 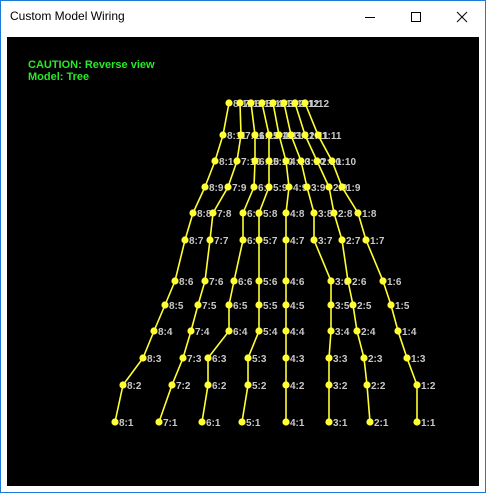 What do you see at coordinates (297, 359) in the screenshot?
I see `node-label-4-3: 4:3` at bounding box center [297, 359].